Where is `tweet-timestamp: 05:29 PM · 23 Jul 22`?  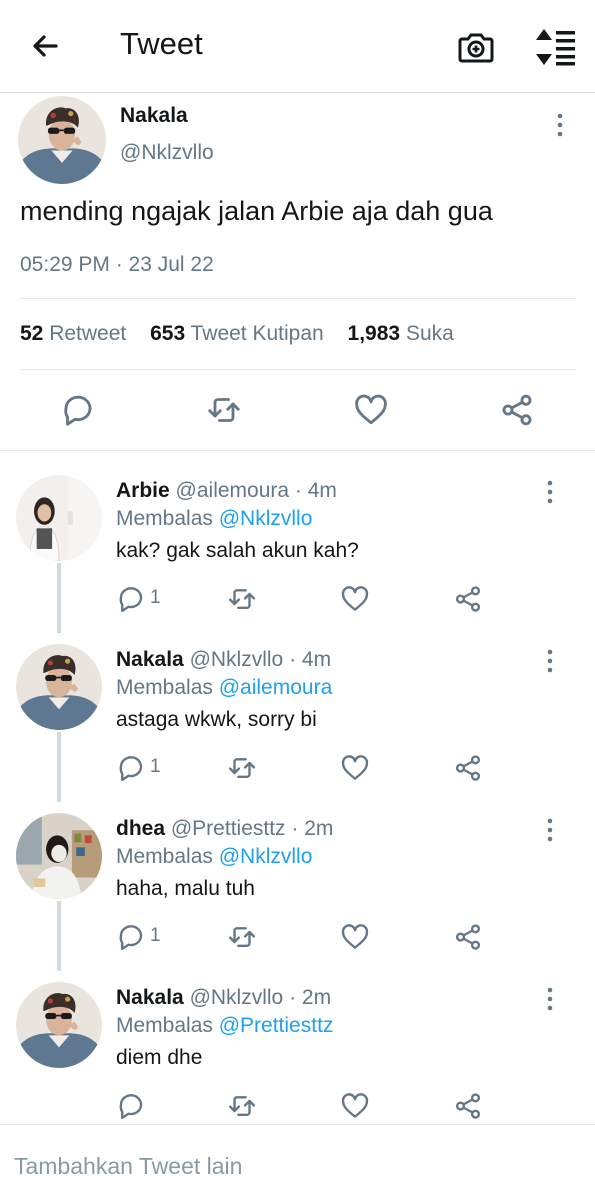 tweet-timestamp: 05:29 PM · 23 Jul 22 is located at coordinates (117, 264).